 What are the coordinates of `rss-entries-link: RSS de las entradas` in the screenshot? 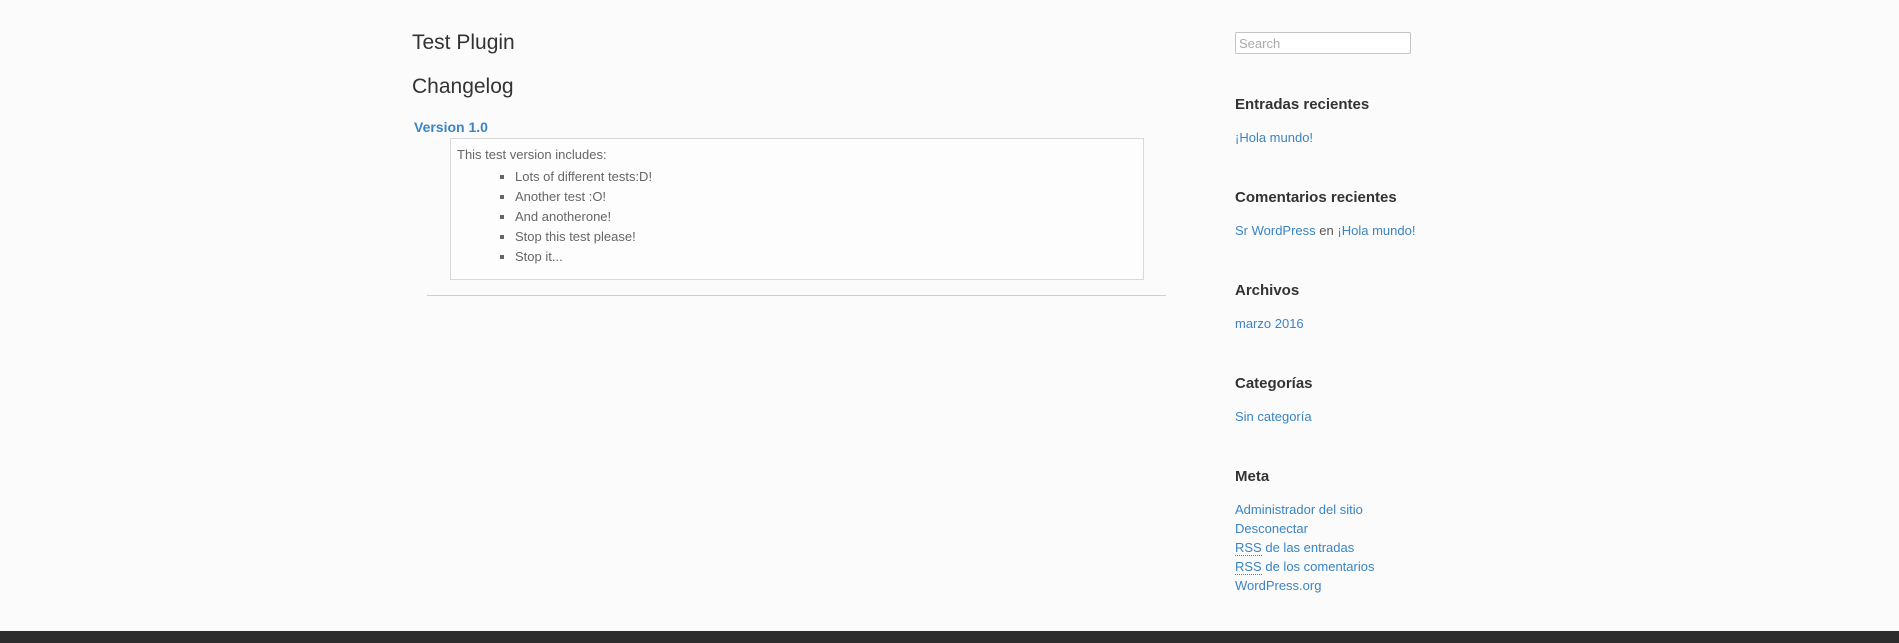 It's located at (1294, 548).